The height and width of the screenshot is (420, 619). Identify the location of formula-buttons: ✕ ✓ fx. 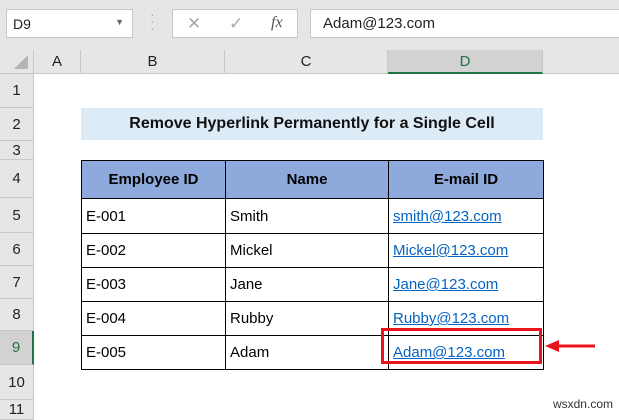
(235, 23).